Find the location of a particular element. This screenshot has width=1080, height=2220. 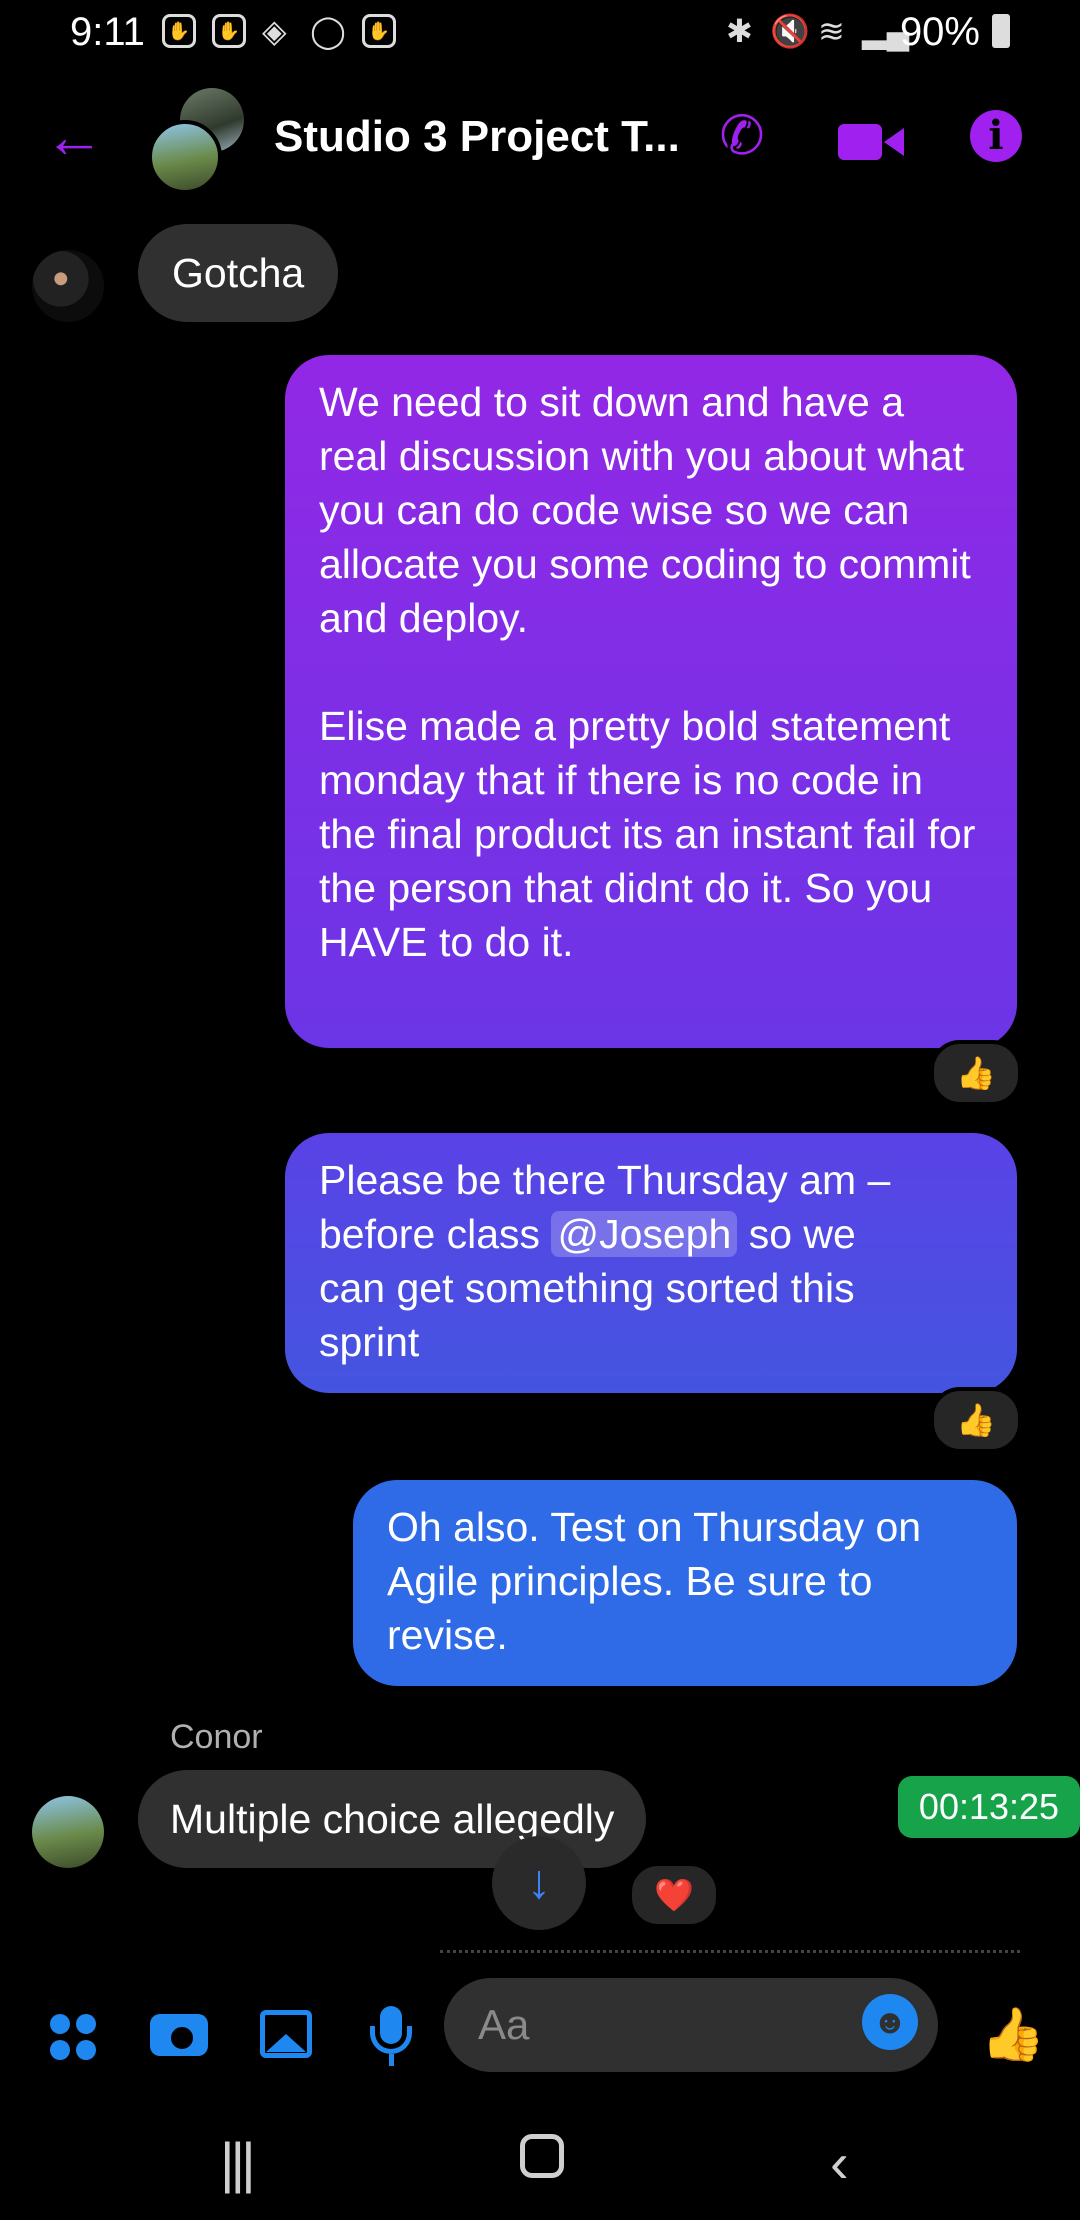

sender-name: Conor is located at coordinates (216, 1737).